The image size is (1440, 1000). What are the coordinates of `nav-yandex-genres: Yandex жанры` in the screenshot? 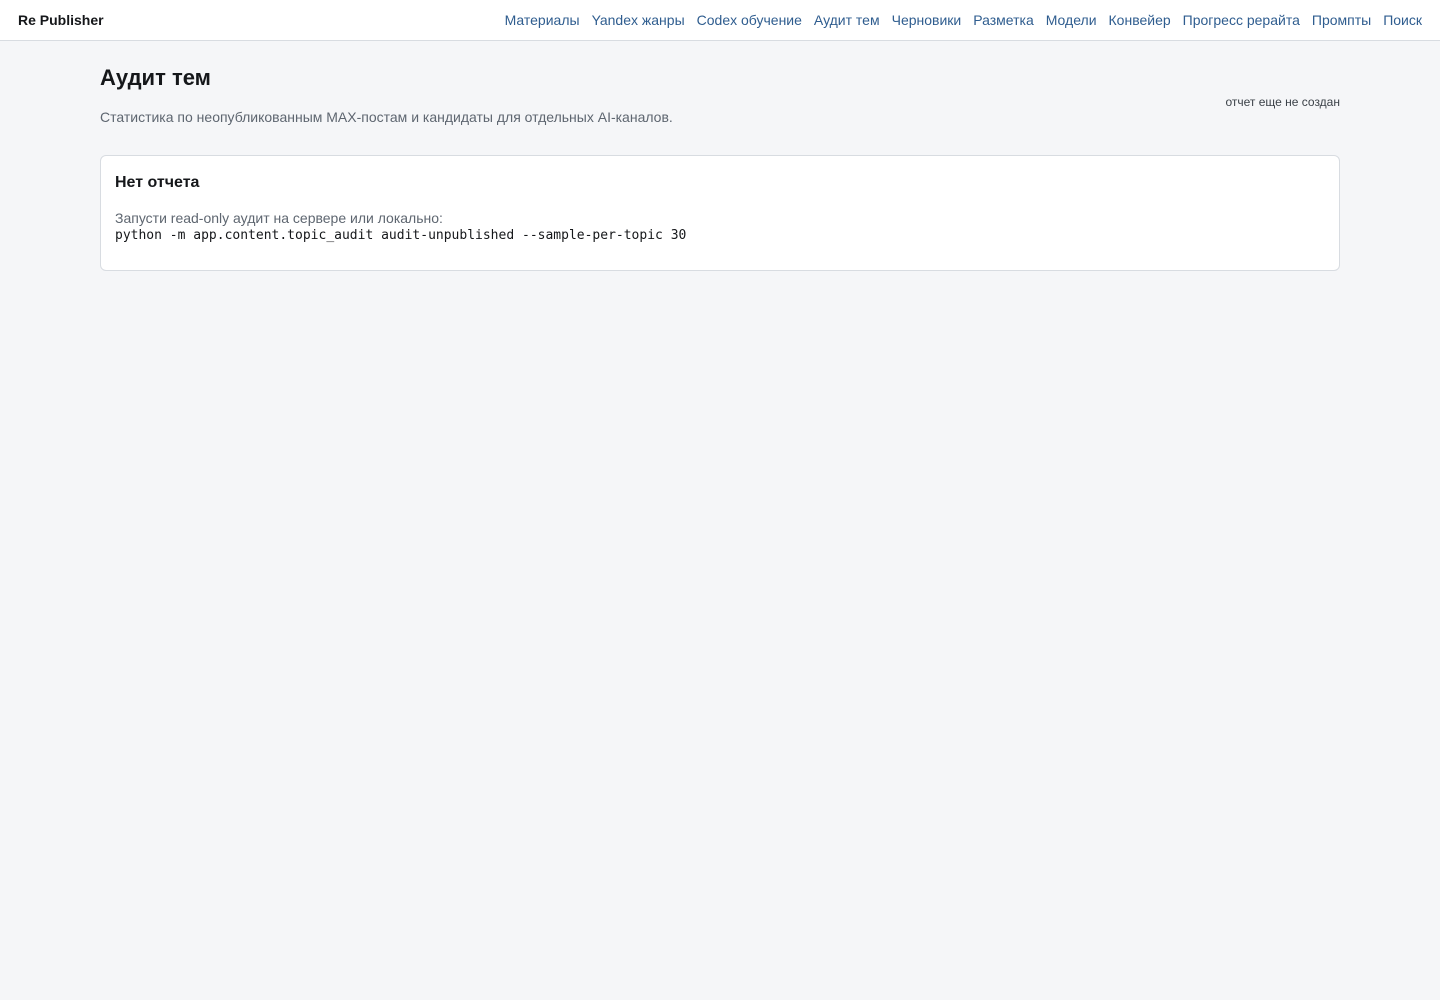 It's located at (638, 20).